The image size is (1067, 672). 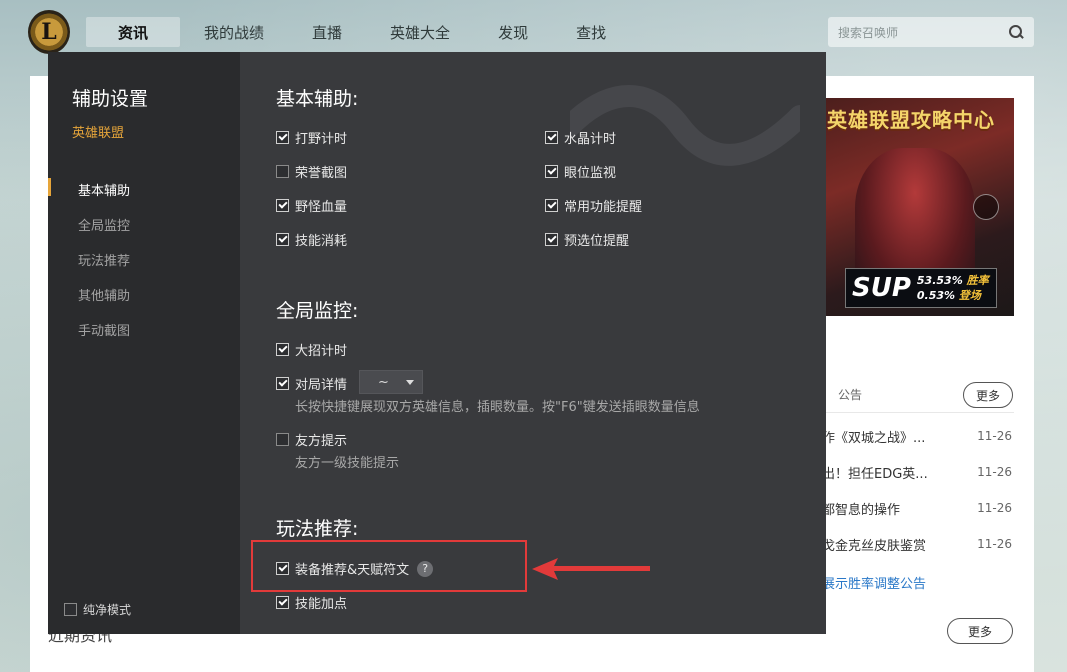 What do you see at coordinates (104, 294) in the screenshot?
I see `sidebar-menu-item: 其他辅助` at bounding box center [104, 294].